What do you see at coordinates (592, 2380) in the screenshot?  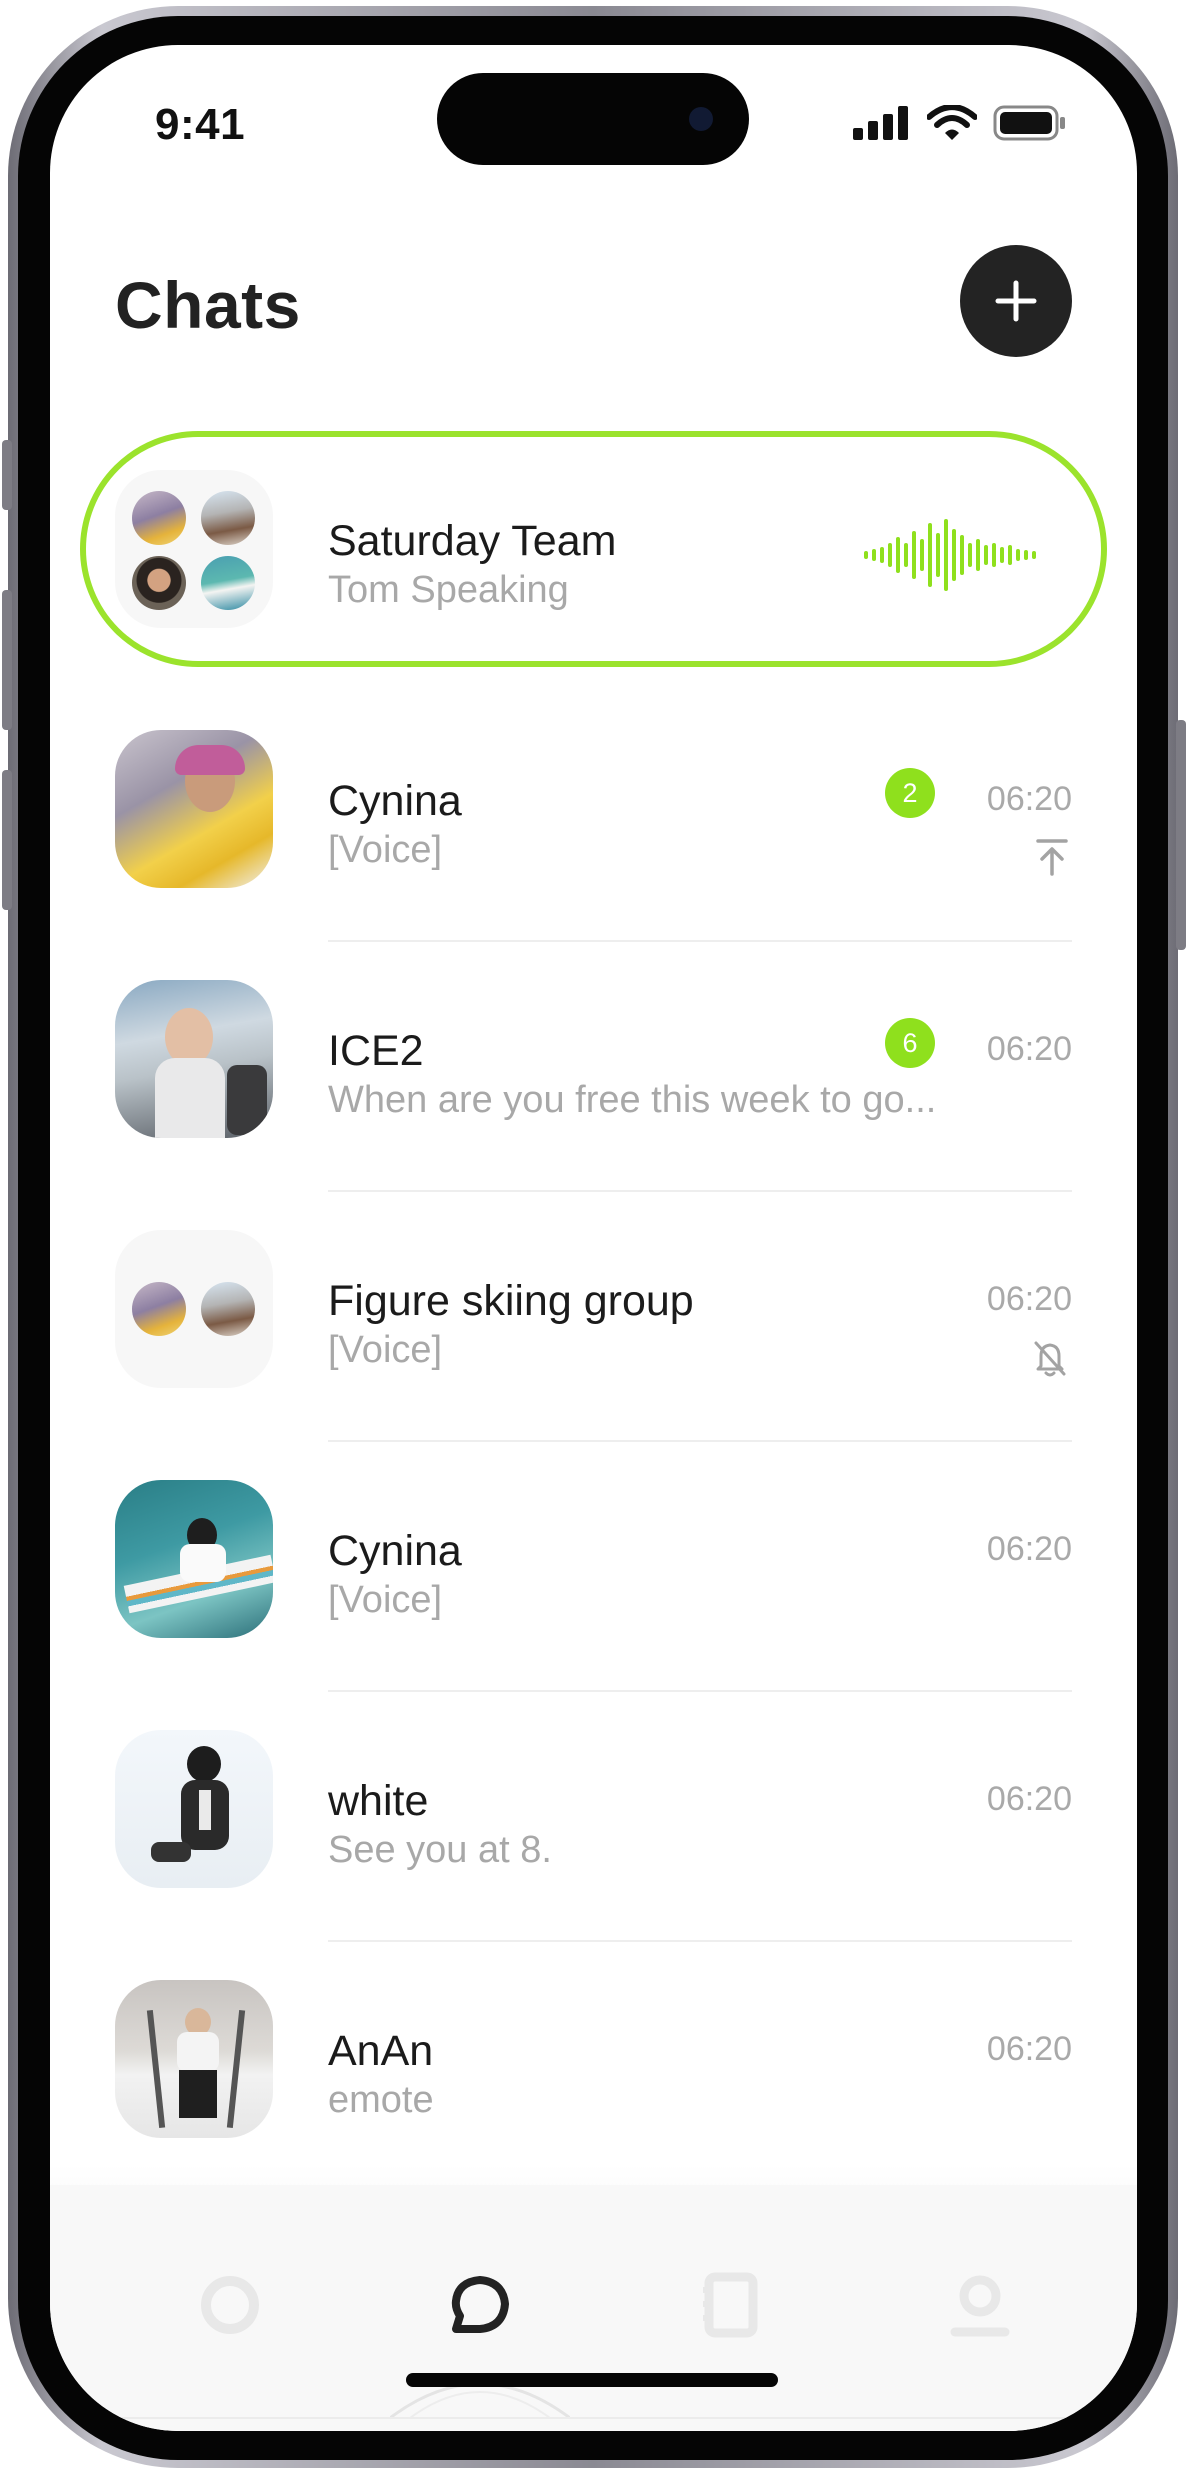 I see `home-indicator` at bounding box center [592, 2380].